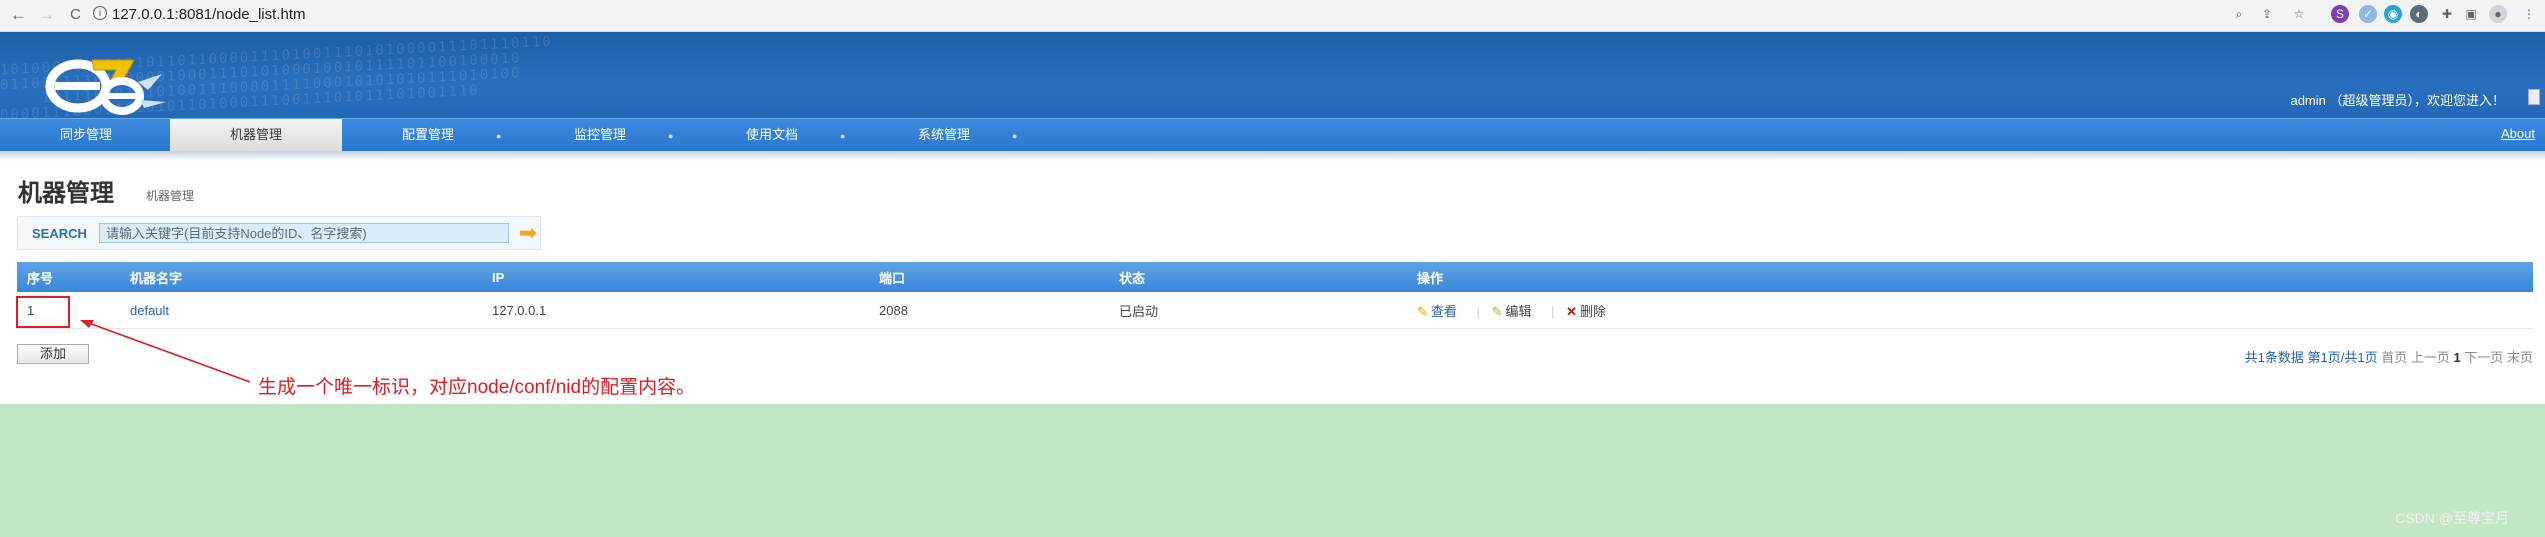 The height and width of the screenshot is (537, 2545). Describe the element at coordinates (477, 387) in the screenshot. I see `annotation-text: 生成一个唯一标识，对应node/conf/nid的配置内容。` at that location.